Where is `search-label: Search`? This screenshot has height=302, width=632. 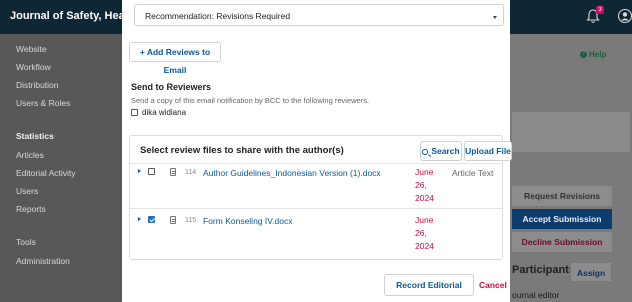 search-label: Search is located at coordinates (445, 151).